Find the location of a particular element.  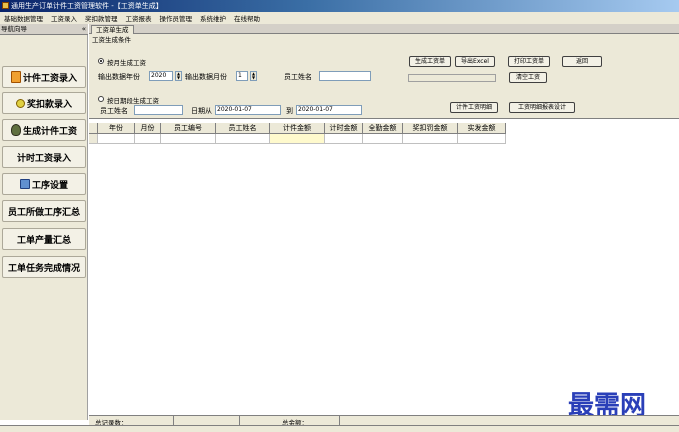

sidebar-item-label: 计时工资录入 is located at coordinates (43, 158).